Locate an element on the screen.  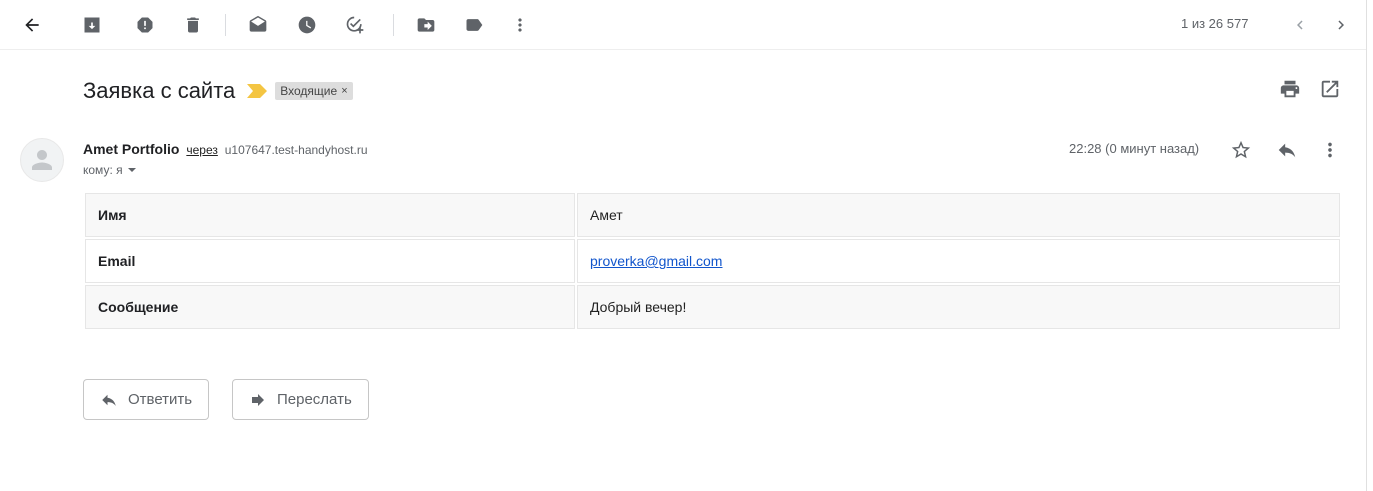
subject-row: Заявка с сайта Входящие × is located at coordinates (218, 91).